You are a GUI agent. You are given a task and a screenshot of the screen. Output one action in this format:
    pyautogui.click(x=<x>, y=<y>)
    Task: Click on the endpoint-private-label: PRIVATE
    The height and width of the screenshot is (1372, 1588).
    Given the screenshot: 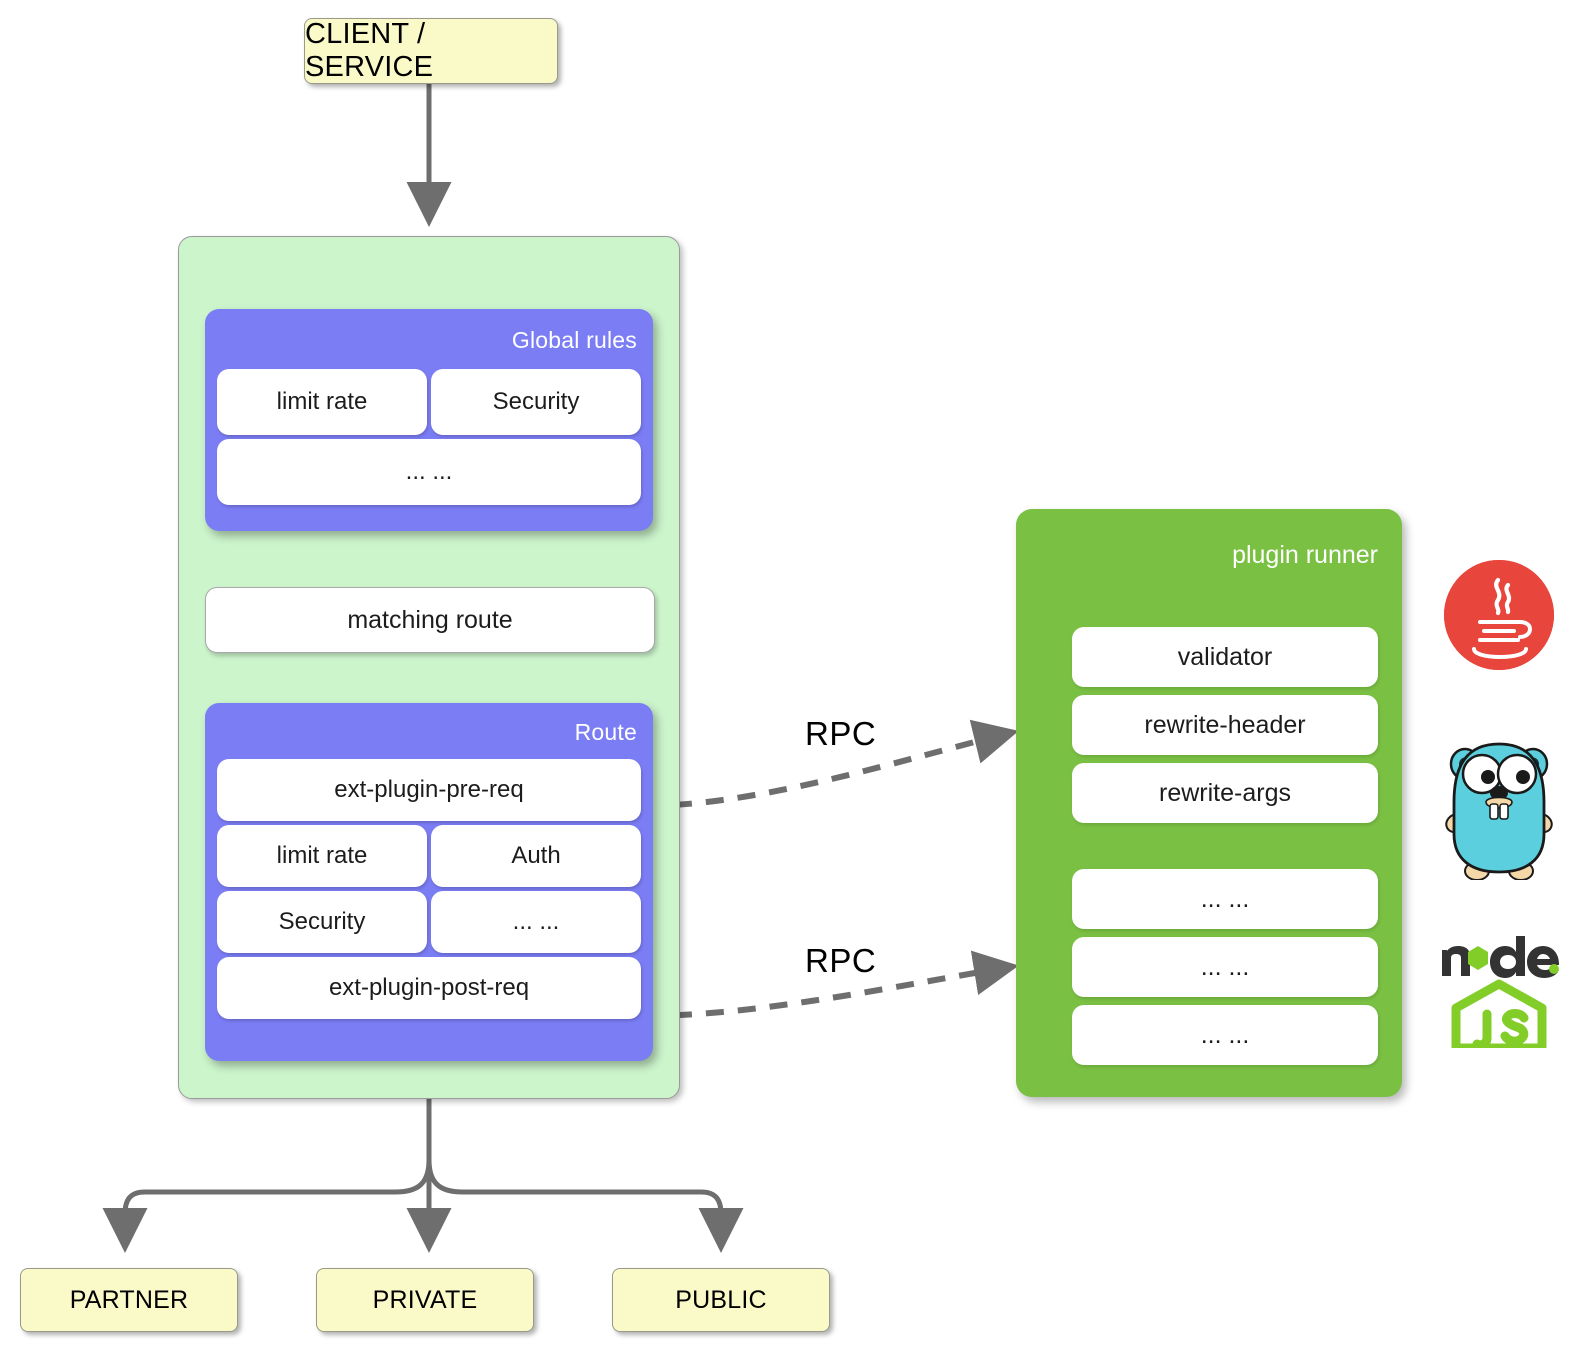 What is the action you would take?
    pyautogui.click(x=425, y=1299)
    